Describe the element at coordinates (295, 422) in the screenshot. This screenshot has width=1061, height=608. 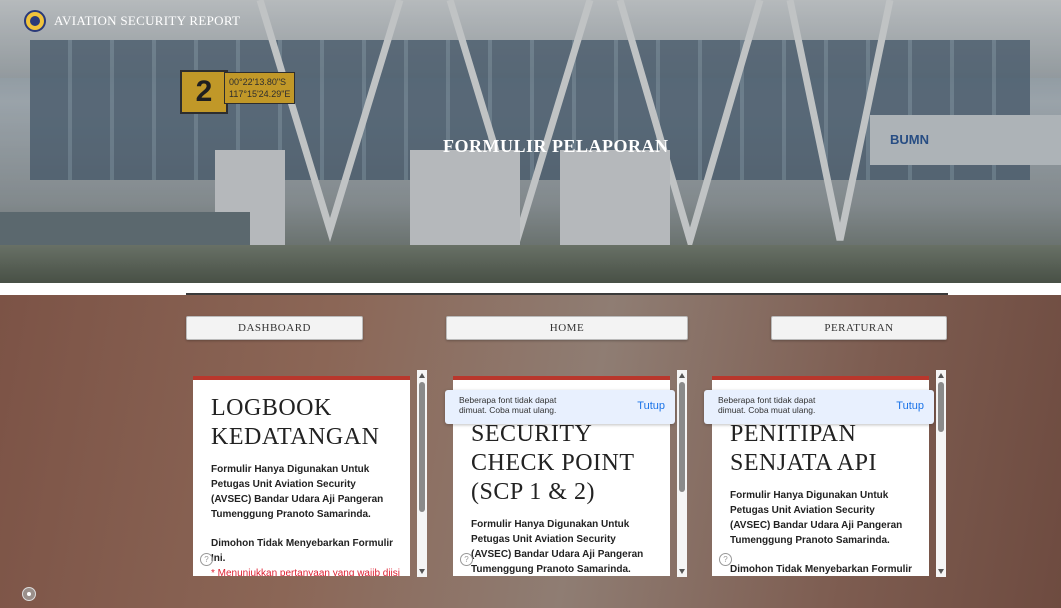
I see `card-title: LOGBOOK KEDATANGAN` at that location.